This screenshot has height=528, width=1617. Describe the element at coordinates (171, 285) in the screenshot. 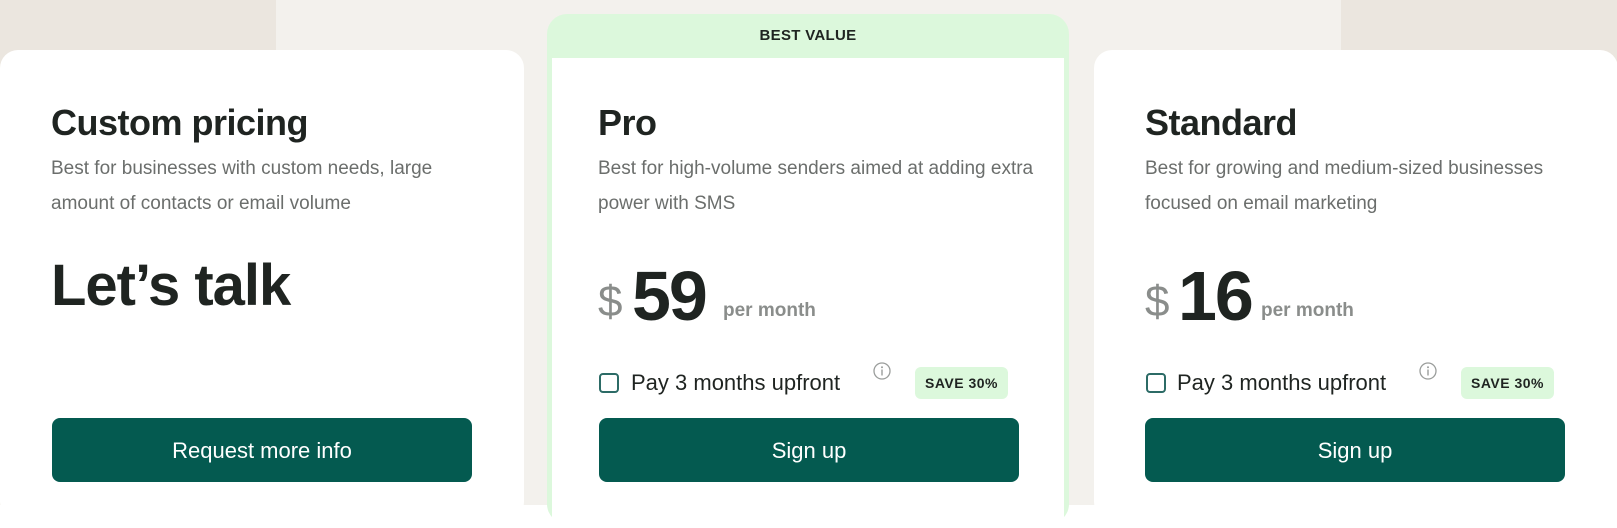

I see `price-custom: Let’s talk` at that location.